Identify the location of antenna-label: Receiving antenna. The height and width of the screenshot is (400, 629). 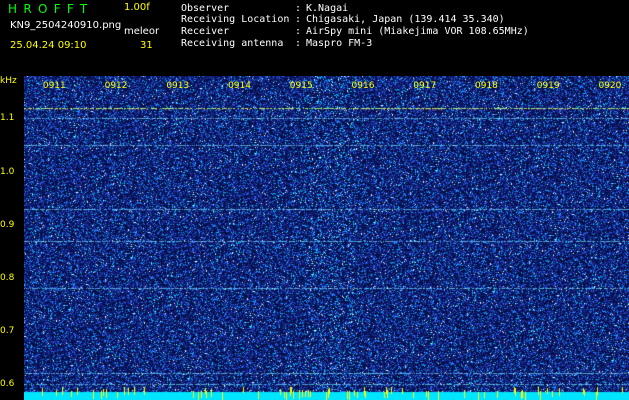
(232, 43).